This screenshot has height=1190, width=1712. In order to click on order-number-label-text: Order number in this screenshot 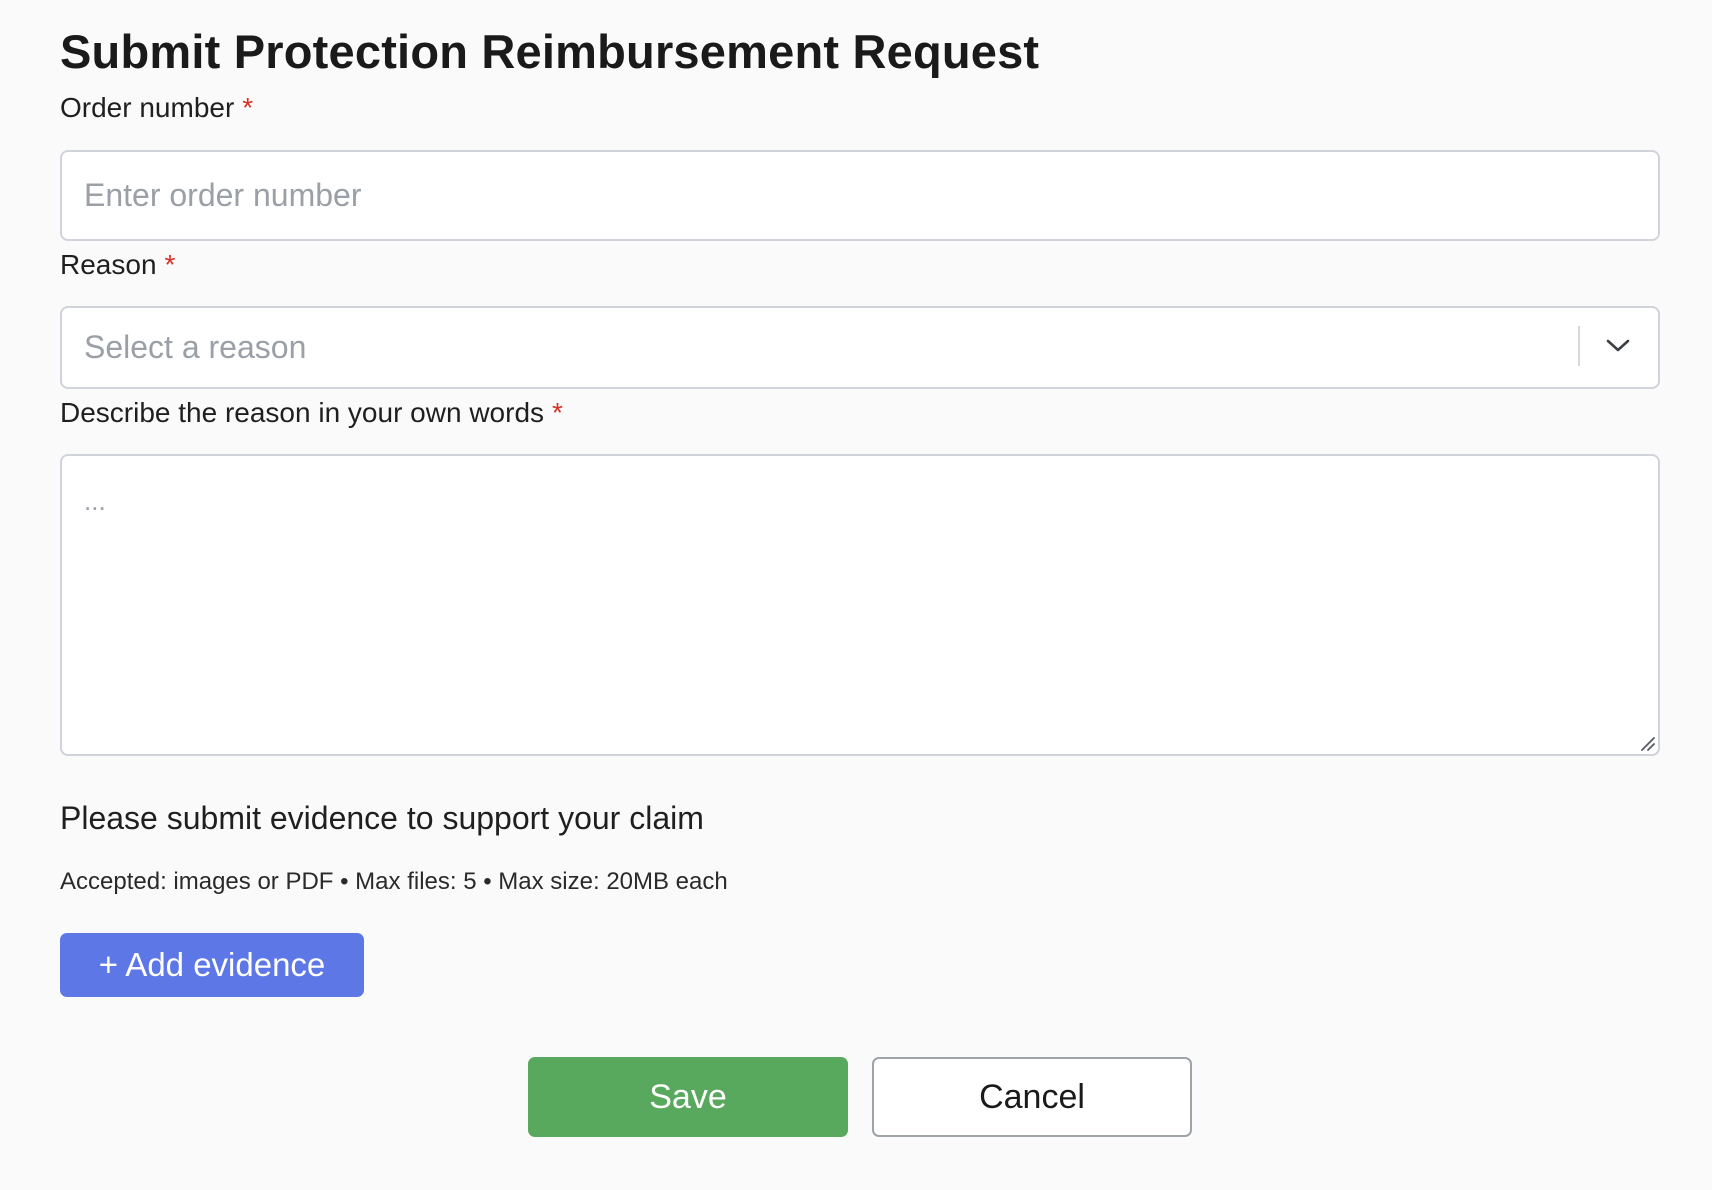, I will do `click(147, 107)`.